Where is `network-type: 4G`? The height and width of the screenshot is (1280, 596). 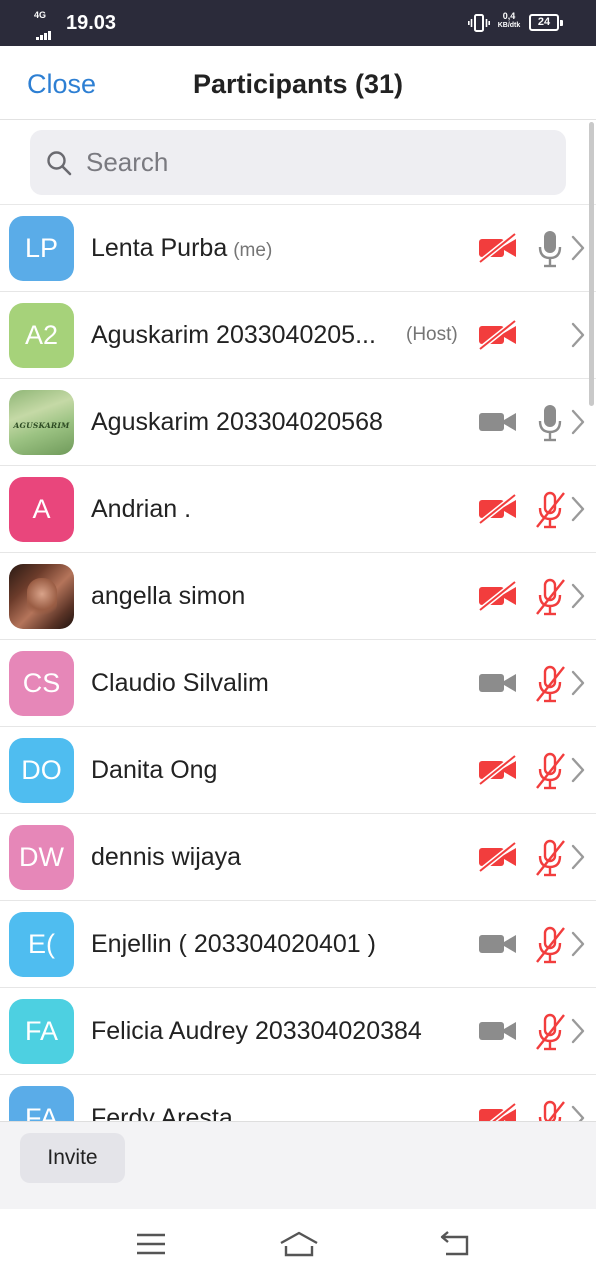 network-type: 4G is located at coordinates (40, 15).